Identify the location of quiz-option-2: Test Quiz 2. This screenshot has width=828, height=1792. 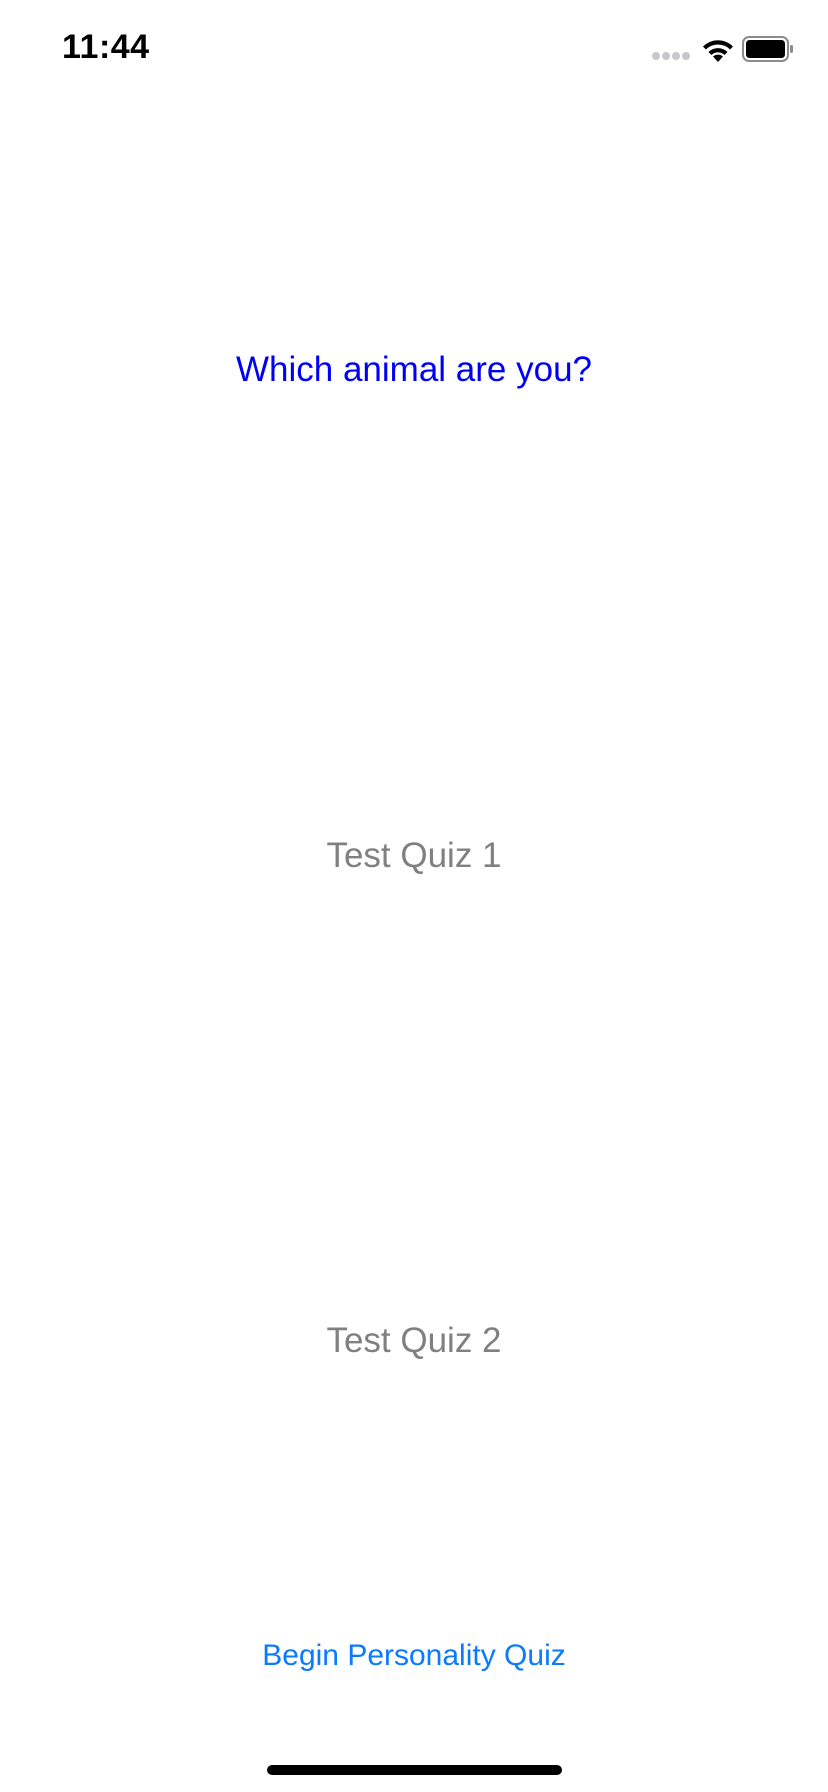
(414, 1340).